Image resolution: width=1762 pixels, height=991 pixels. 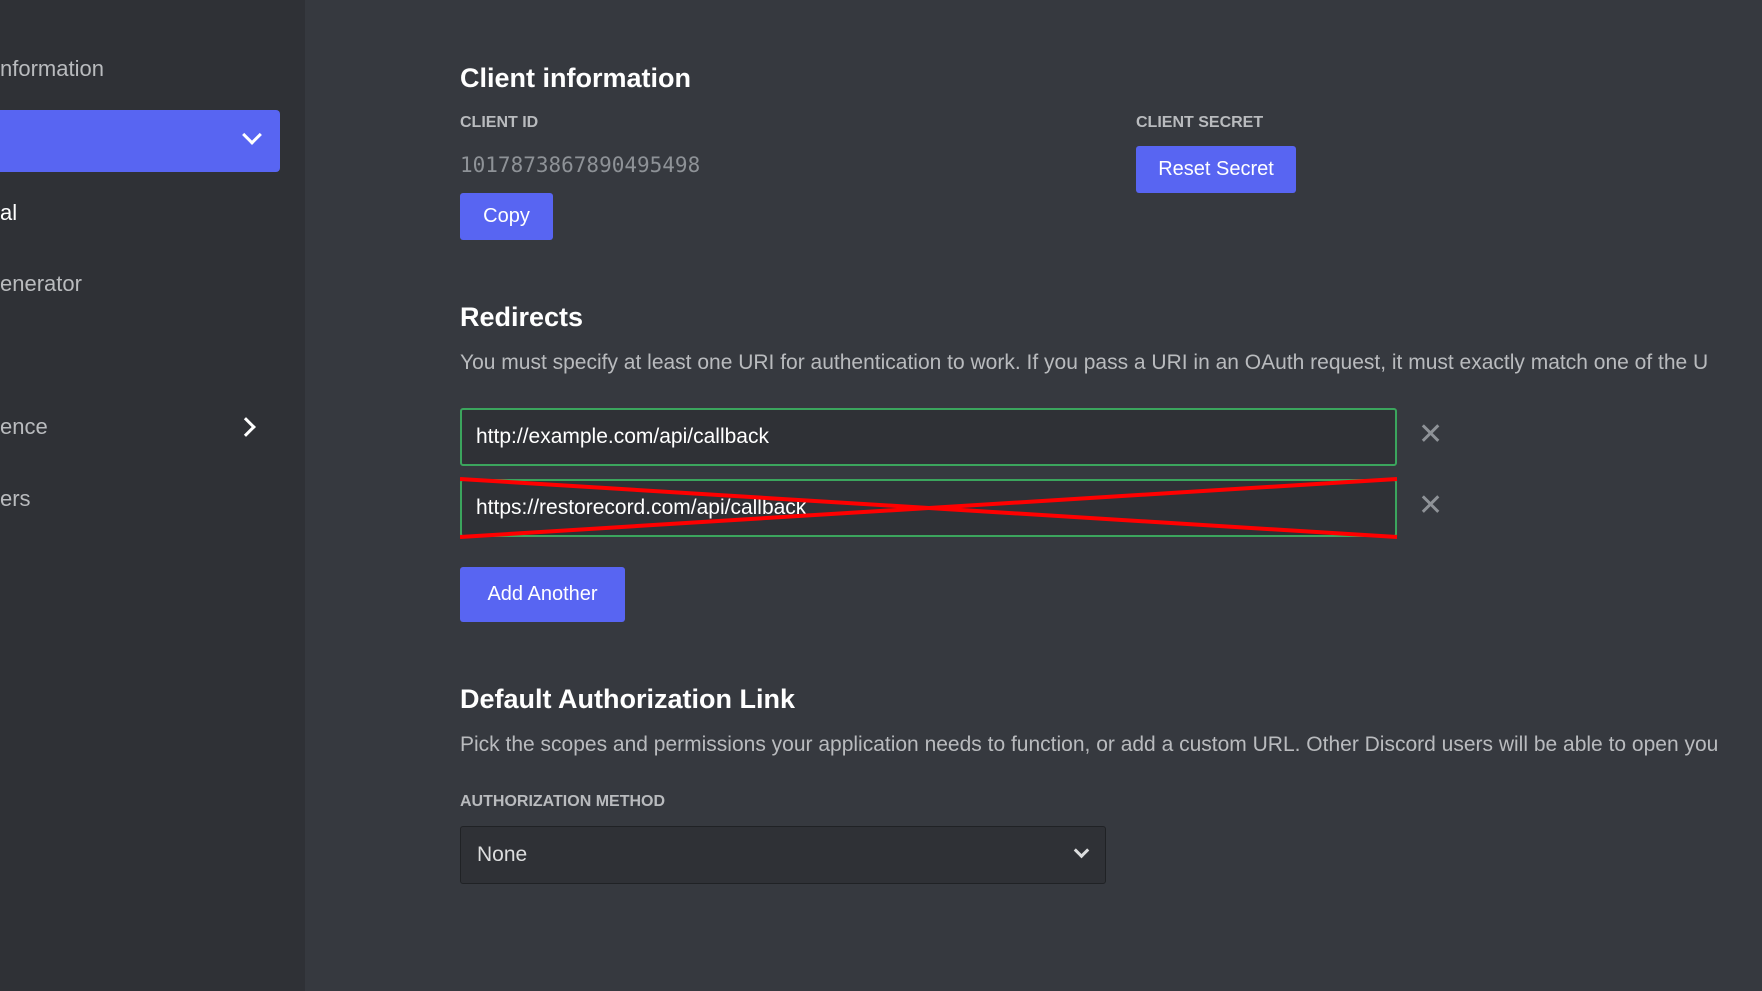 What do you see at coordinates (8, 213) in the screenshot?
I see `sidebar-item-general: al` at bounding box center [8, 213].